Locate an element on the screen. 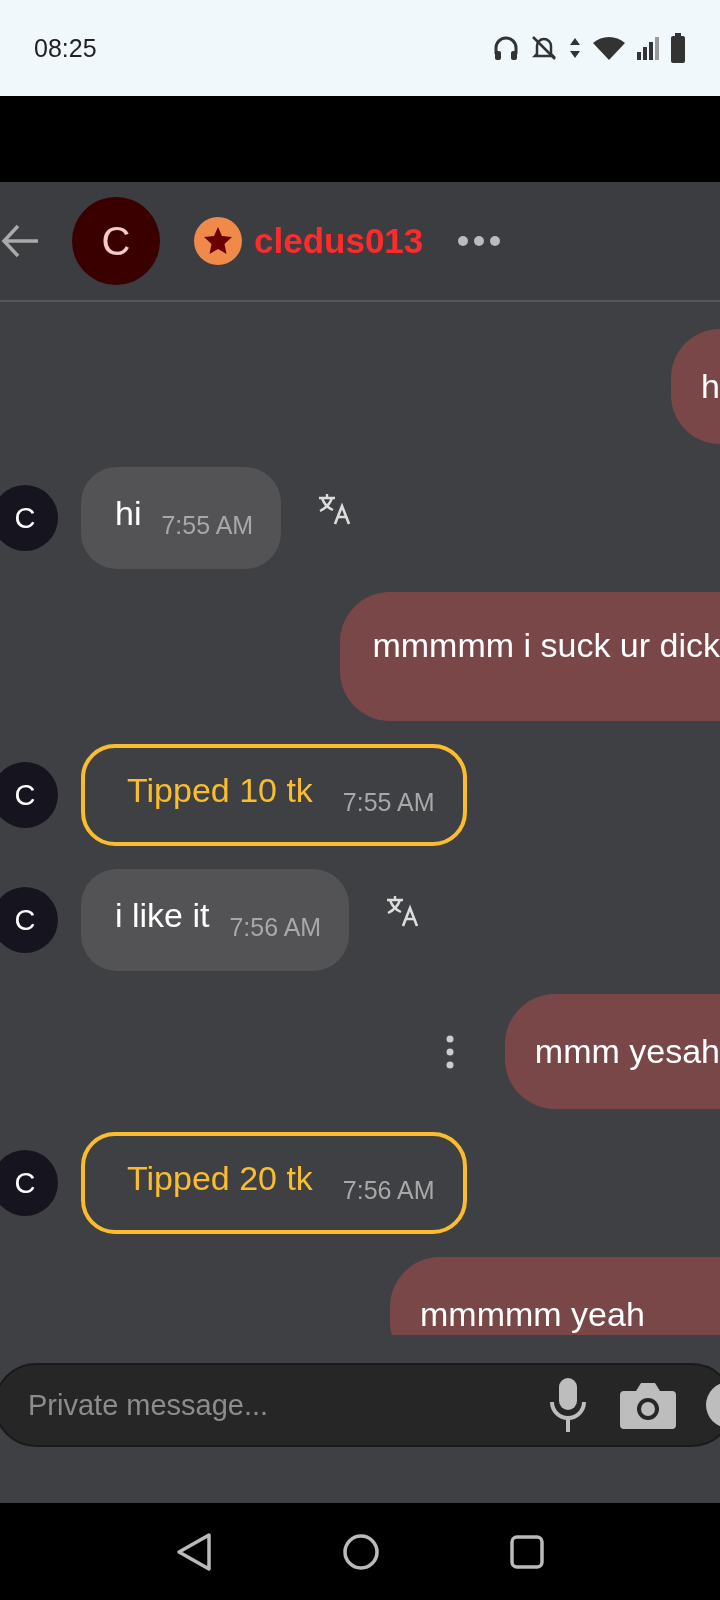  message-text: h is located at coordinates (710, 386).